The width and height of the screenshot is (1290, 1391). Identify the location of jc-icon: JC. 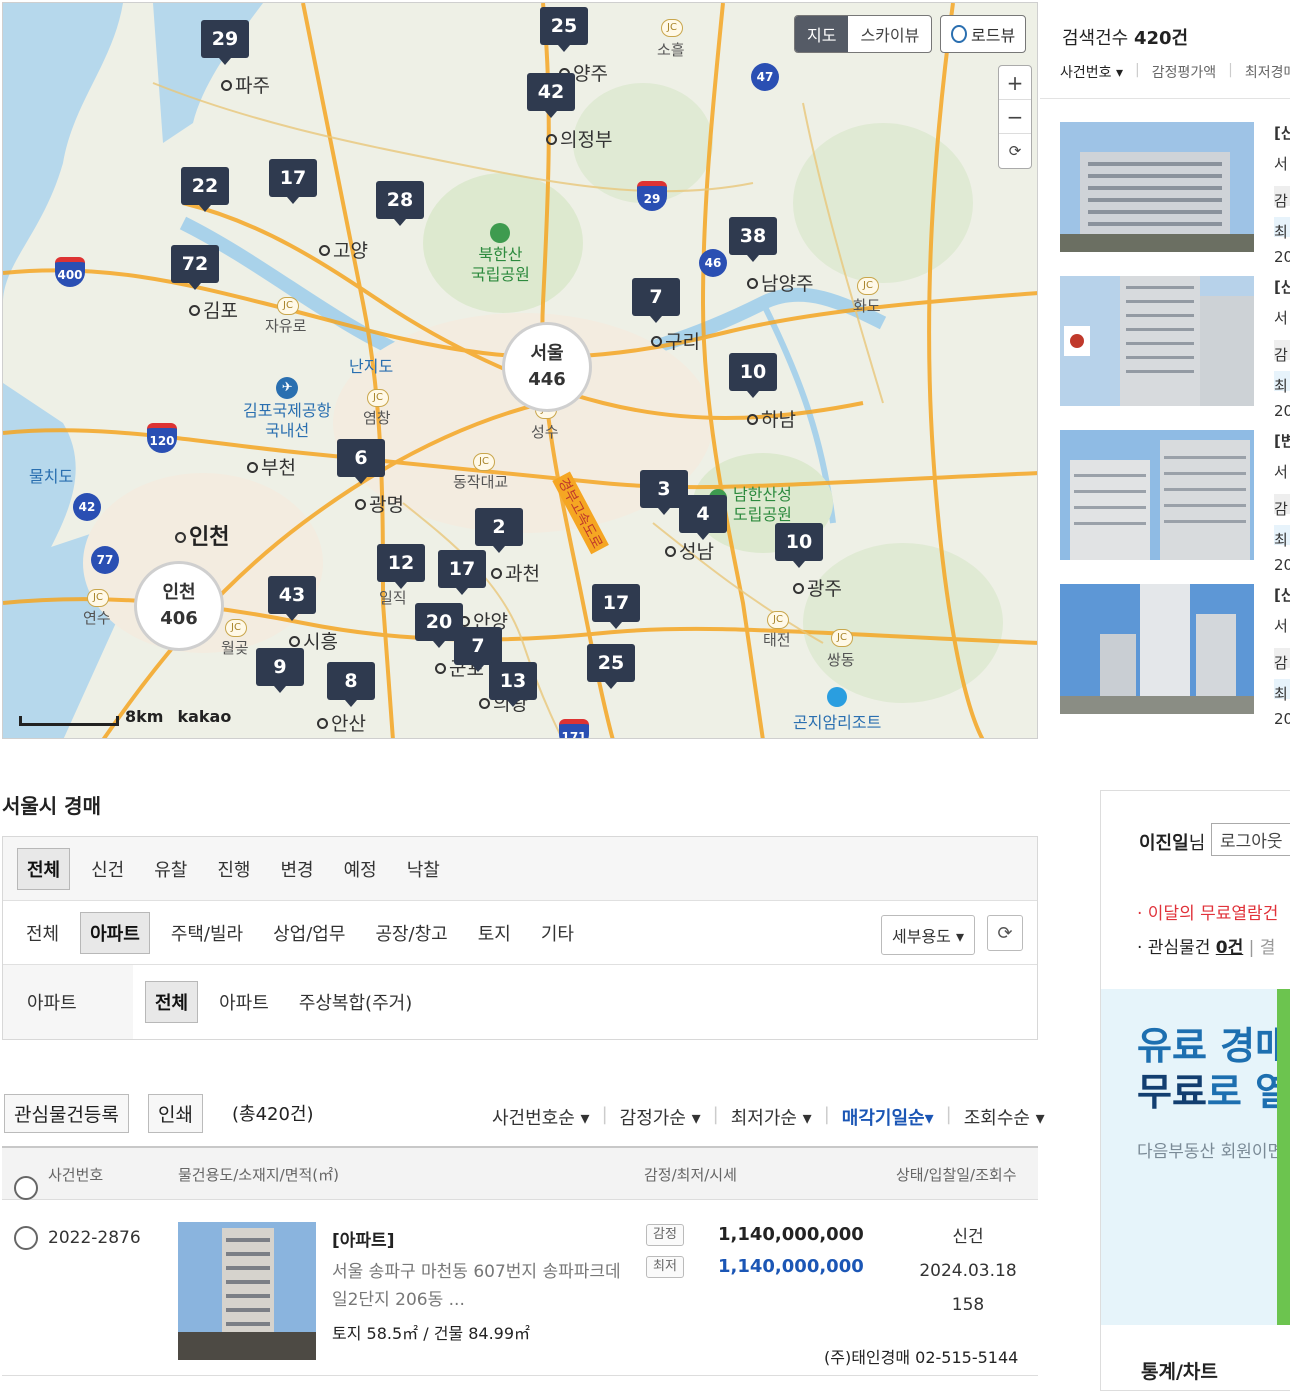
(98, 598).